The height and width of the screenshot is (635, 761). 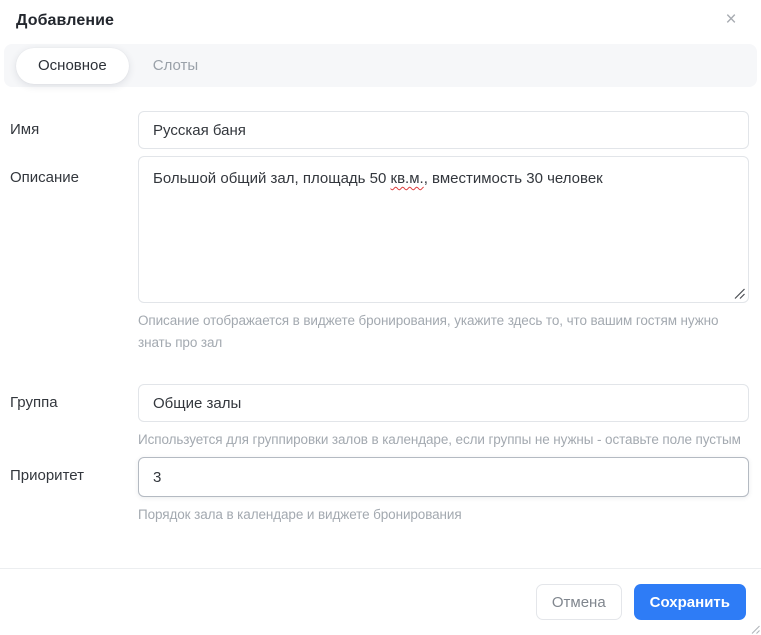 I want to click on tab-slots: Слоты, so click(x=175, y=65).